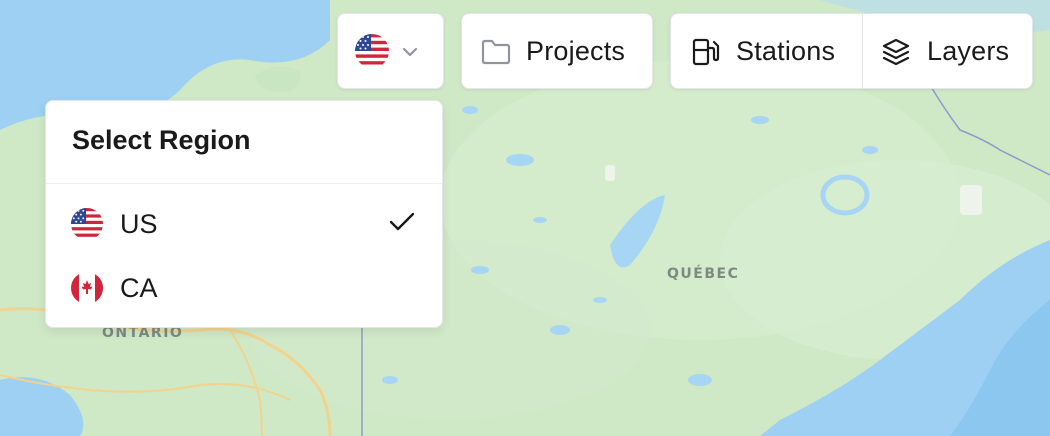 Image resolution: width=1050 pixels, height=436 pixels. I want to click on dropdown-divider, so click(244, 183).